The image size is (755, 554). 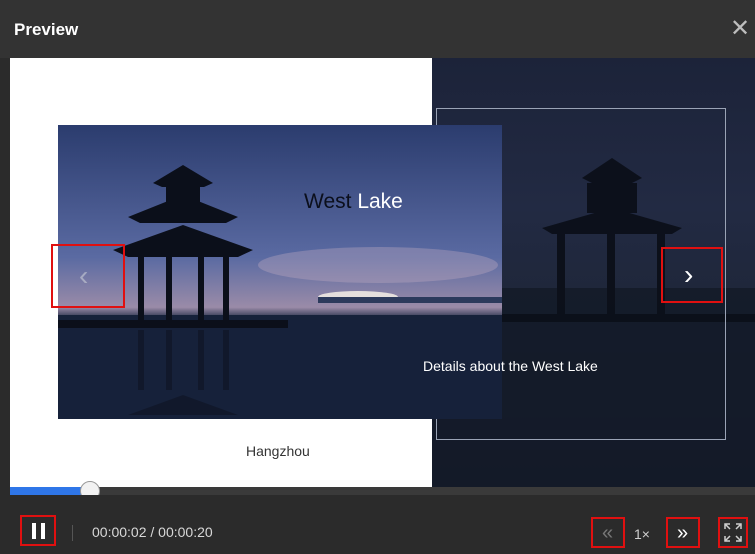 I want to click on title-bar: Preview ✕, so click(x=377, y=29).